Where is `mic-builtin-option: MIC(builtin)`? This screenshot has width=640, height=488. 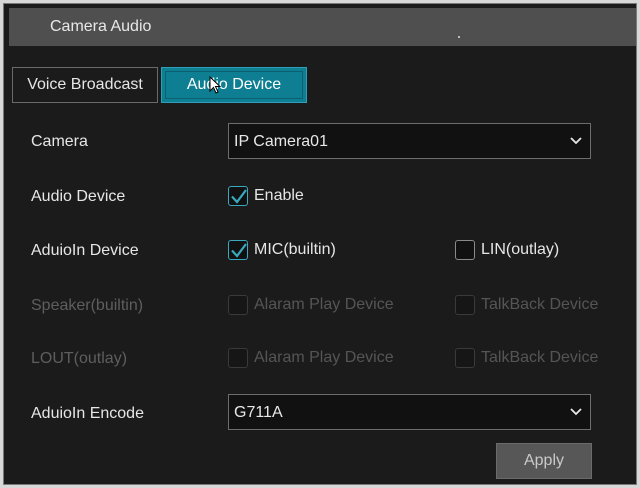
mic-builtin-option: MIC(builtin) is located at coordinates (282, 250).